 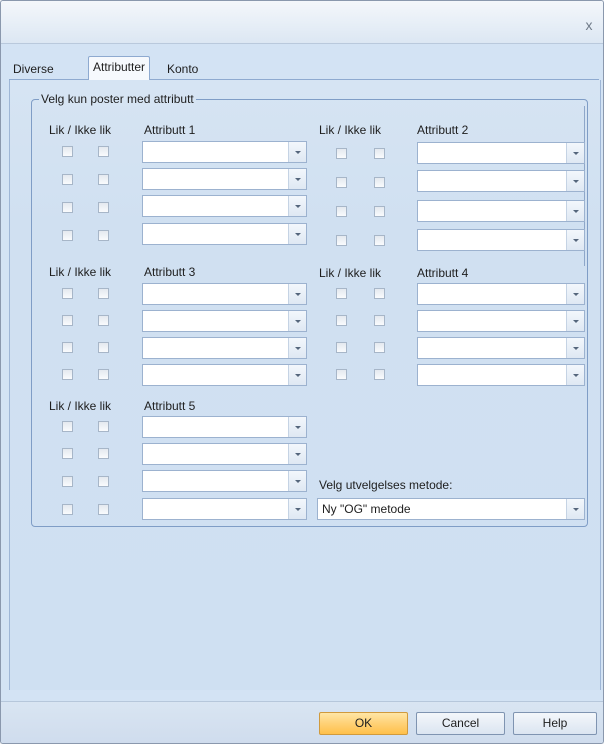 What do you see at coordinates (302, 22) in the screenshot?
I see `title-bar: x` at bounding box center [302, 22].